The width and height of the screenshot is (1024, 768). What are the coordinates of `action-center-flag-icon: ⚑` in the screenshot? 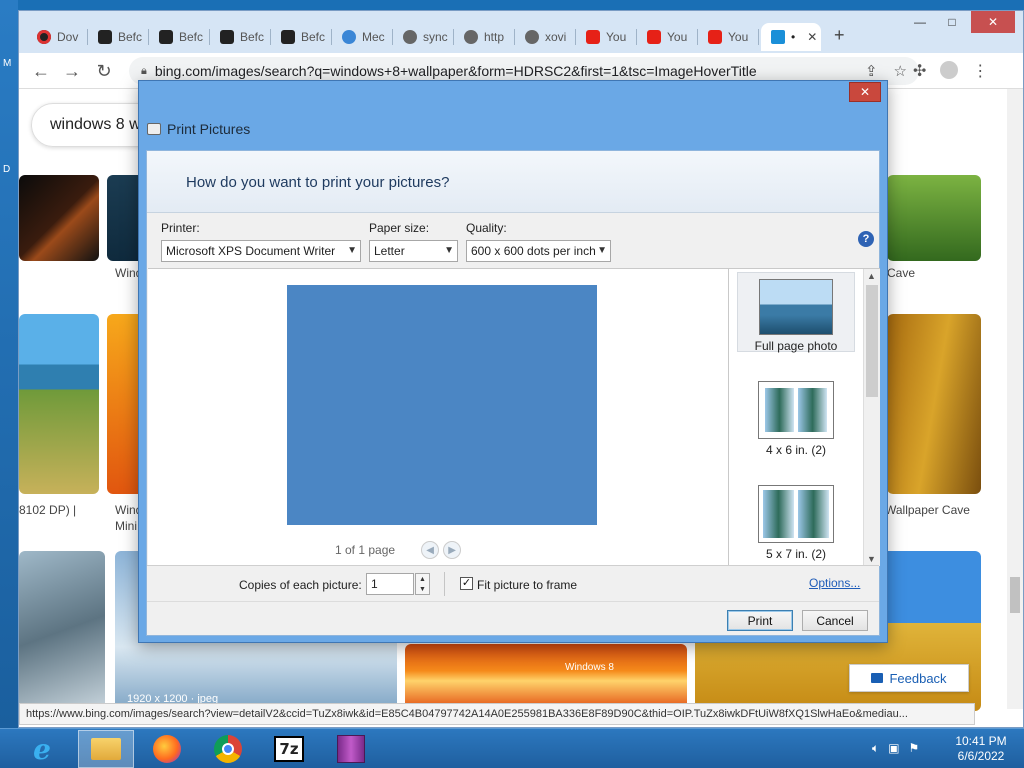 It's located at (914, 748).